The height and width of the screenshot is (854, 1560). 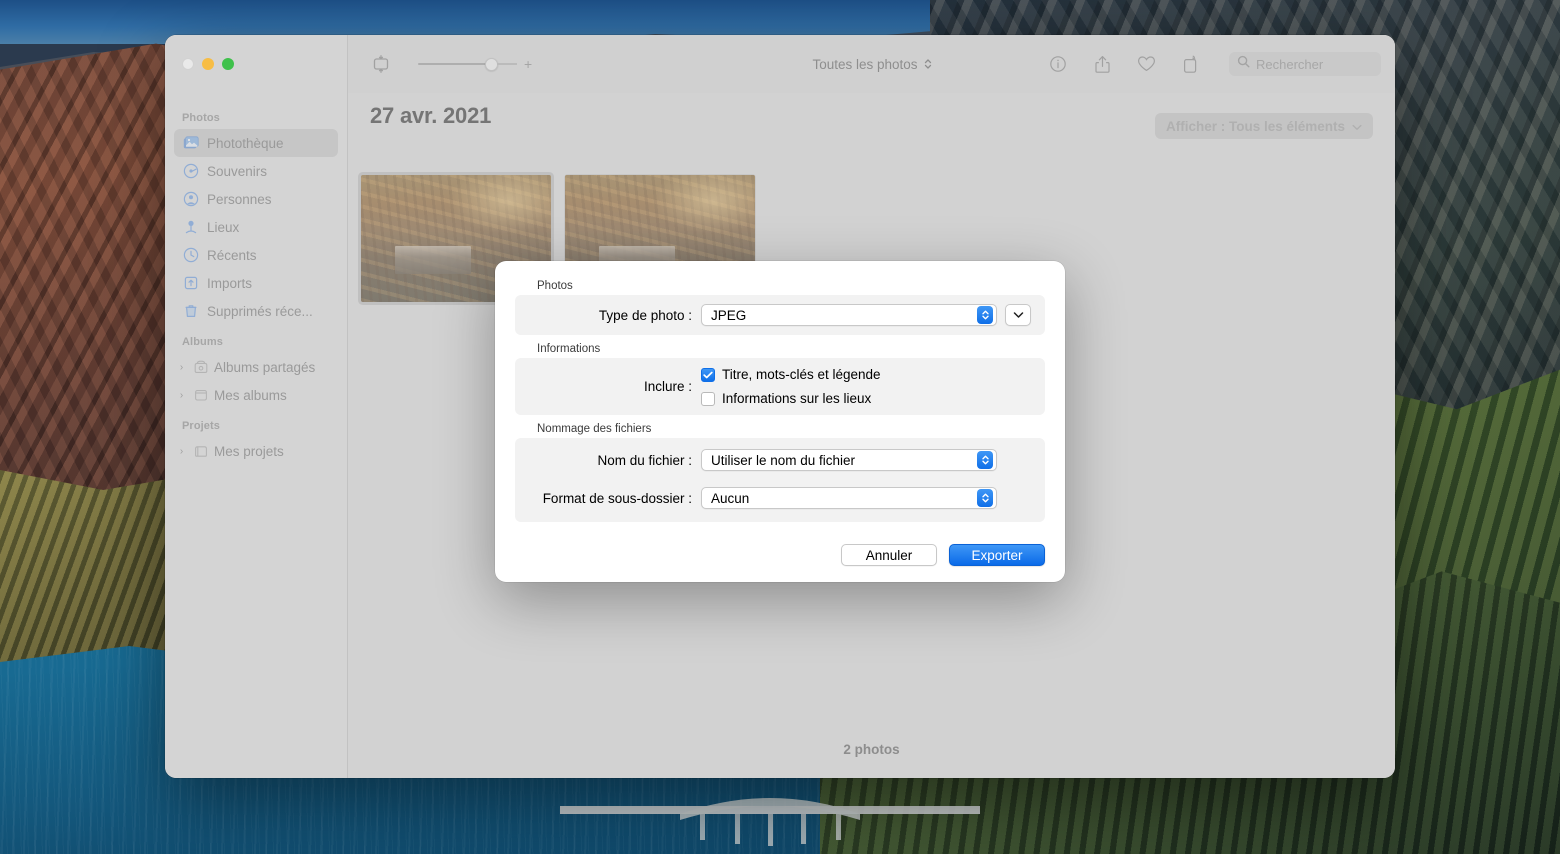 What do you see at coordinates (770, 822) in the screenshot?
I see `wallpaper-bridge-icon` at bounding box center [770, 822].